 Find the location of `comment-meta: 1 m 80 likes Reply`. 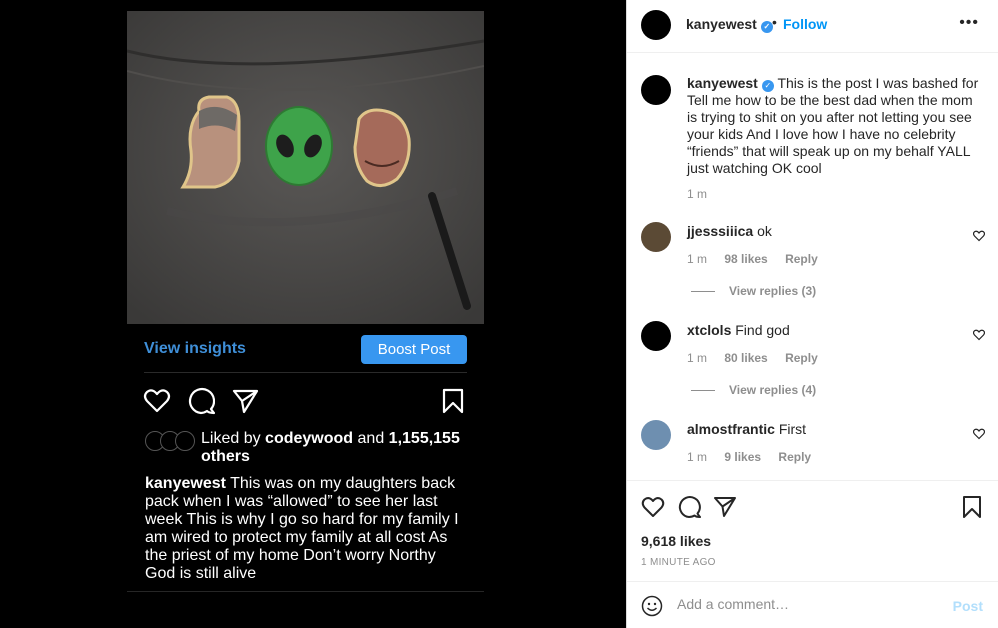

comment-meta: 1 m 80 likes Reply is located at coordinates (759, 358).